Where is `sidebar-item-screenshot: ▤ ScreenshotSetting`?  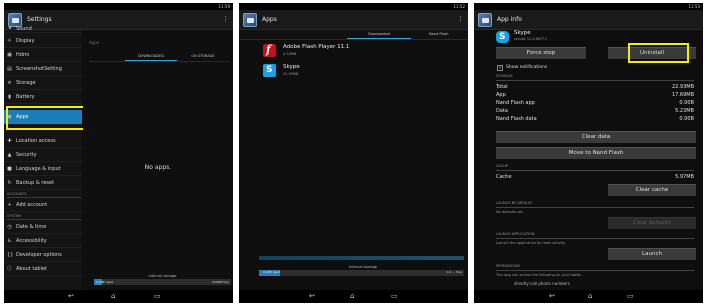 sidebar-item-screenshot: ▤ ScreenshotSetting is located at coordinates (43, 69).